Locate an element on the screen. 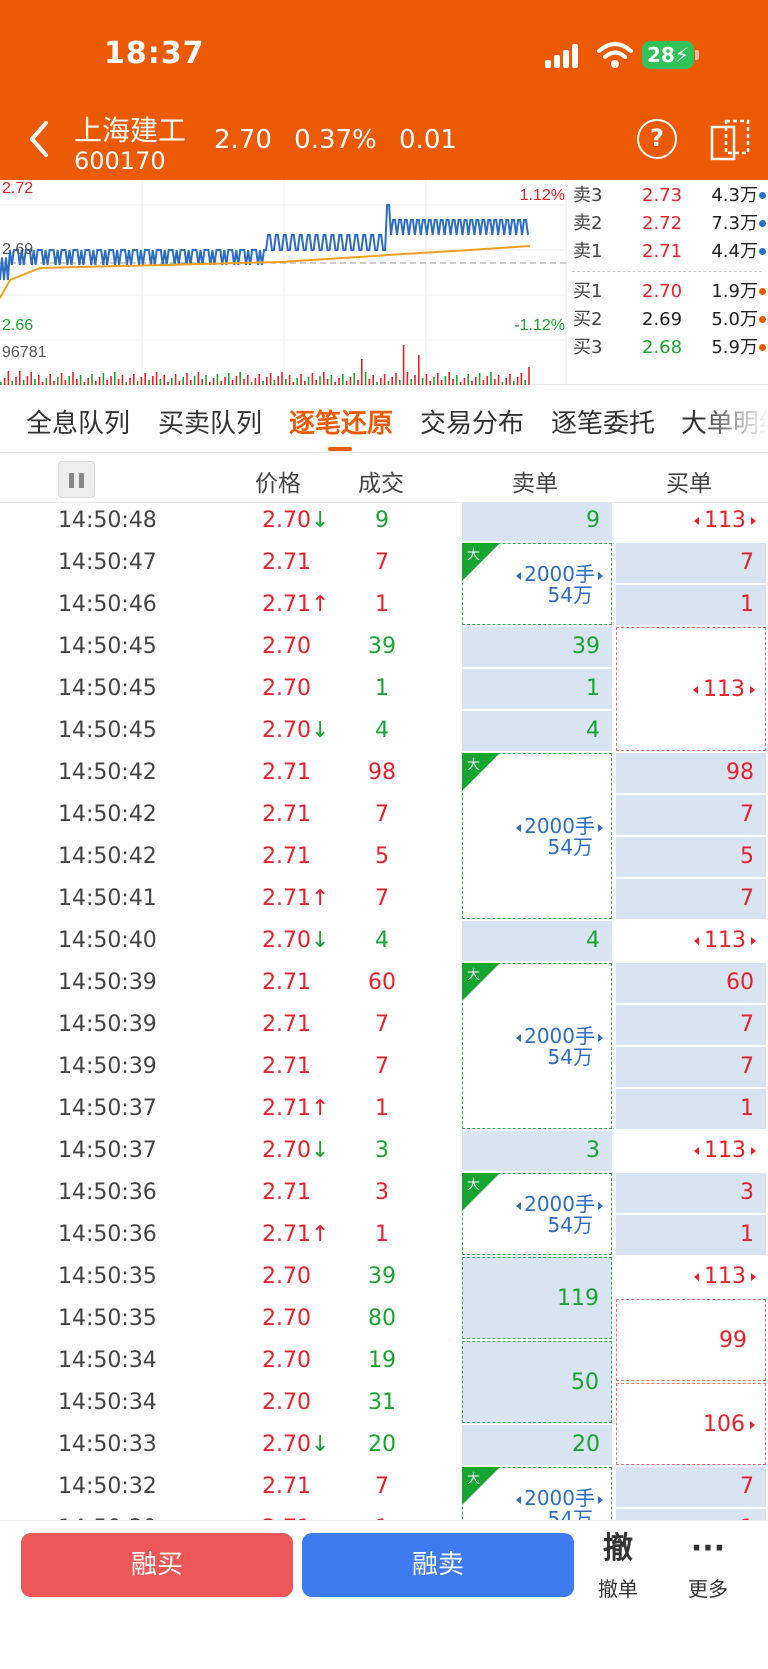 The image size is (768, 1669). stock-price: 2.70 is located at coordinates (243, 140).